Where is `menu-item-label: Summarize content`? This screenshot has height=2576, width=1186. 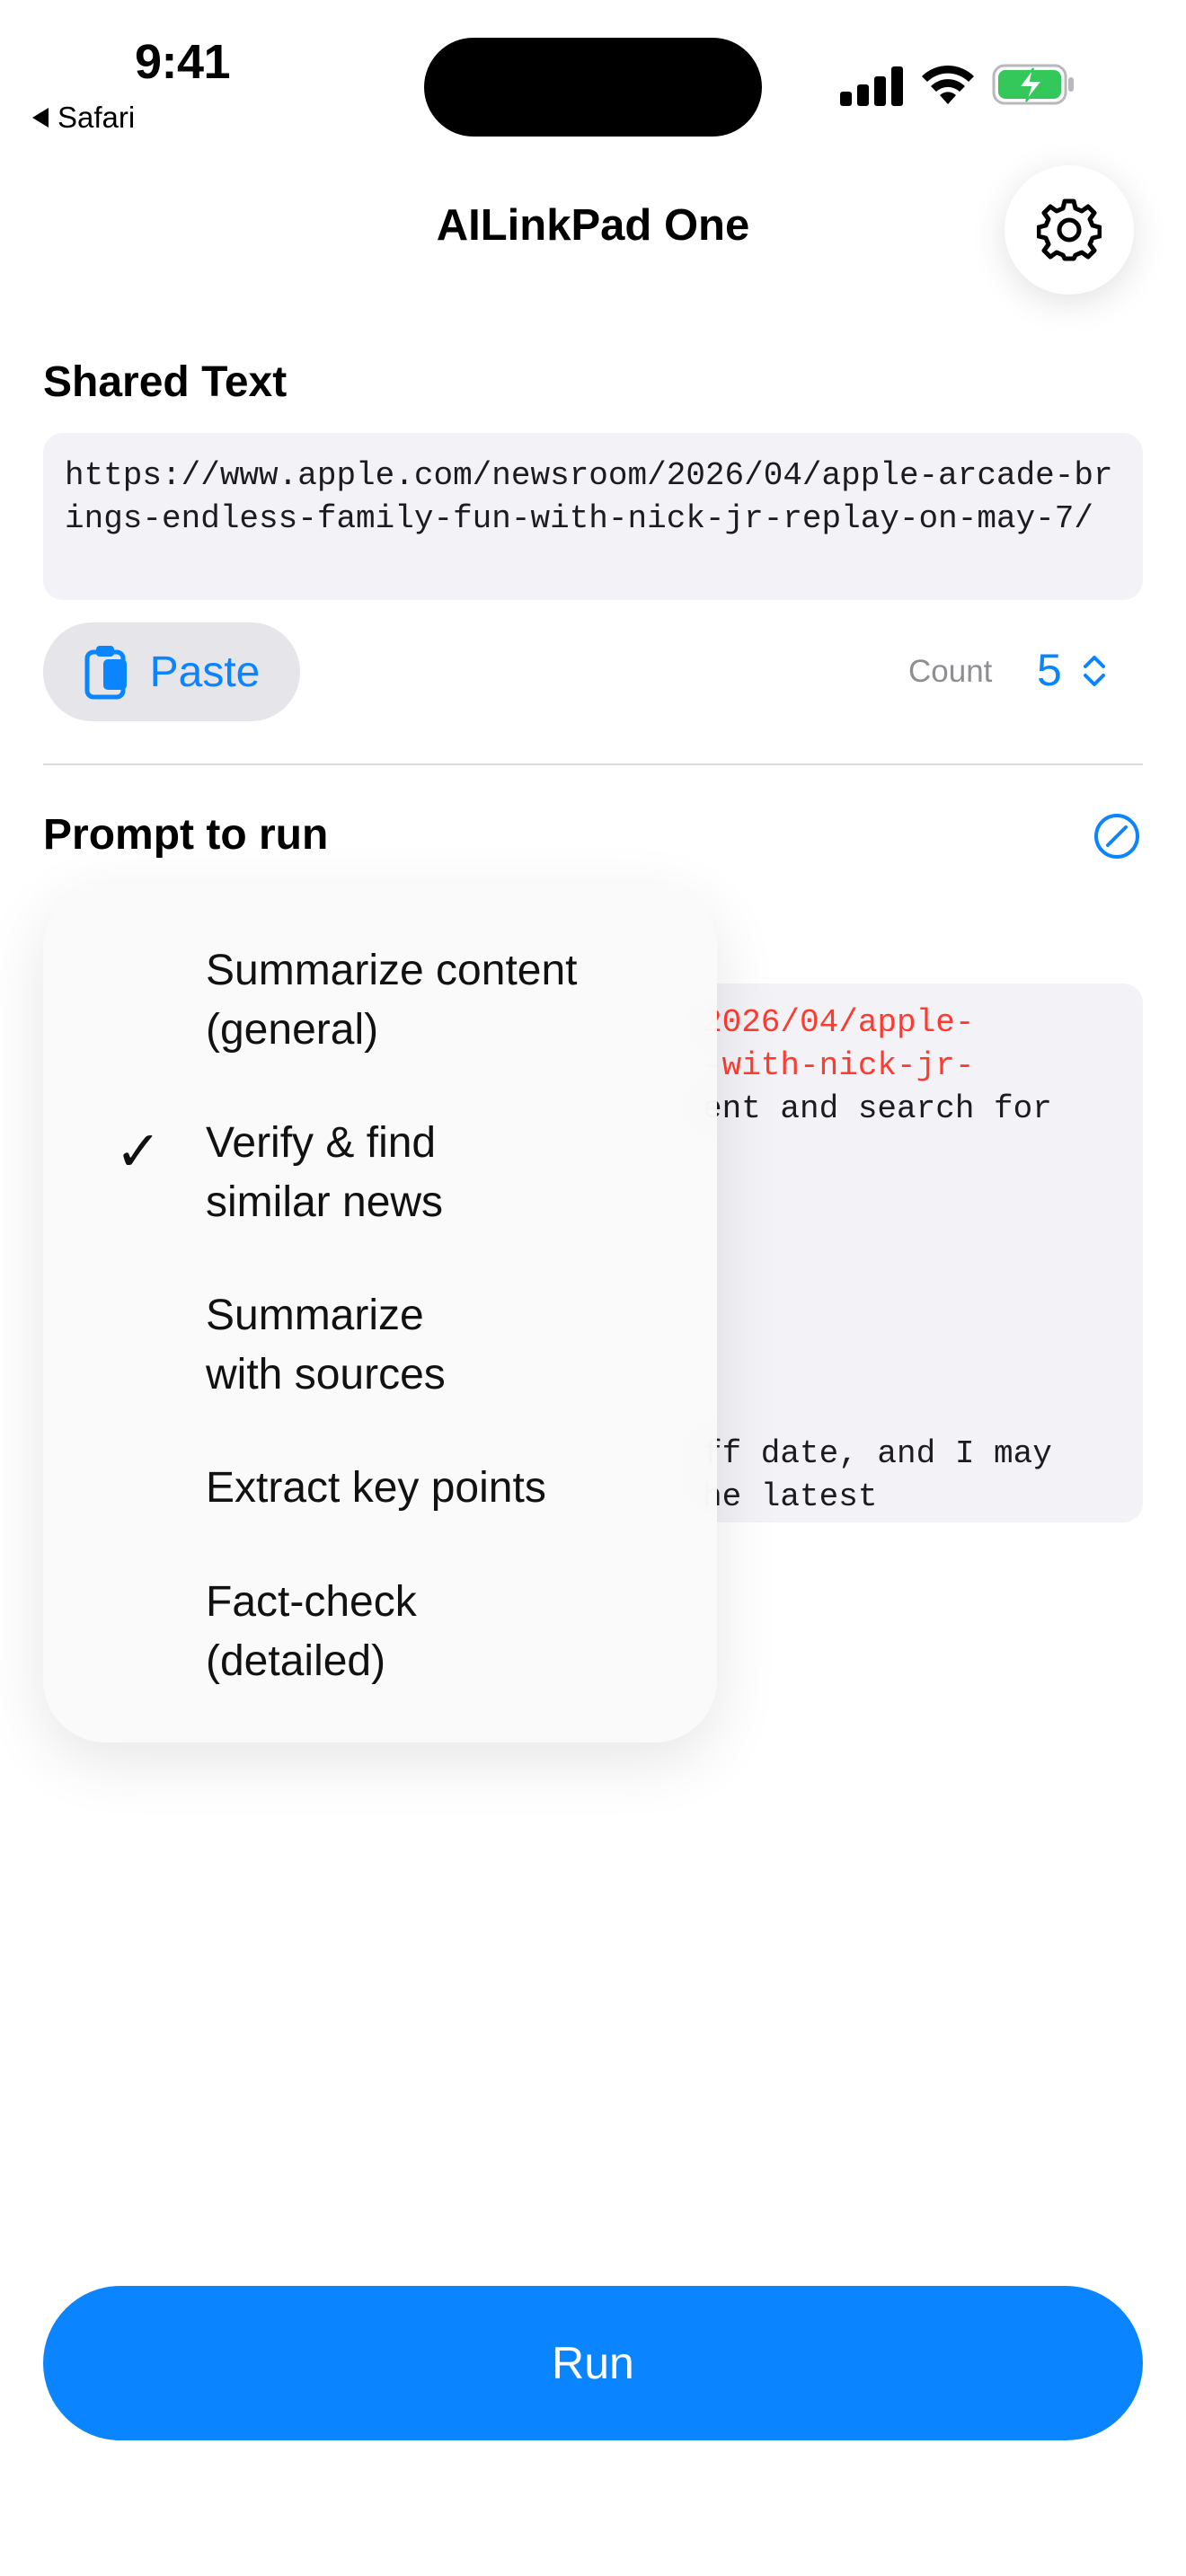
menu-item-label: Summarize content is located at coordinates (392, 970).